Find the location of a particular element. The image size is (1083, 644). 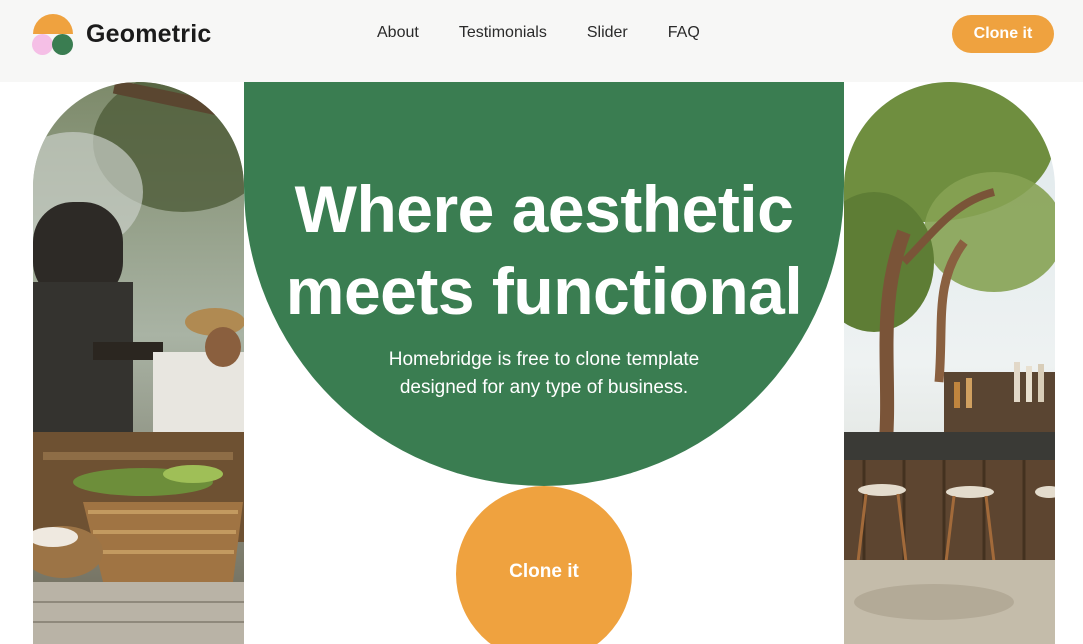

main-nav: About Testimonials Slider FAQ is located at coordinates (538, 33).